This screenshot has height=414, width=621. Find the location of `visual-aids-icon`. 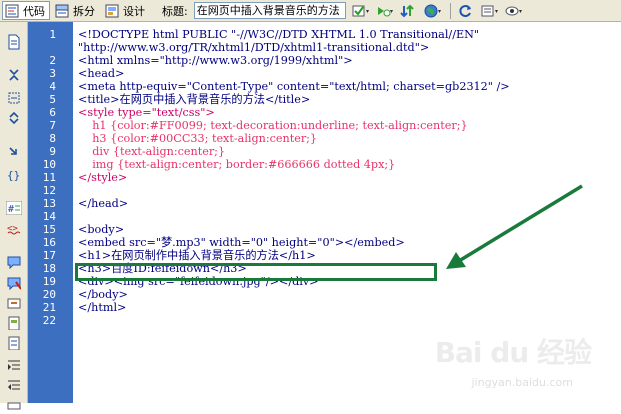

visual-aids-icon is located at coordinates (514, 11).